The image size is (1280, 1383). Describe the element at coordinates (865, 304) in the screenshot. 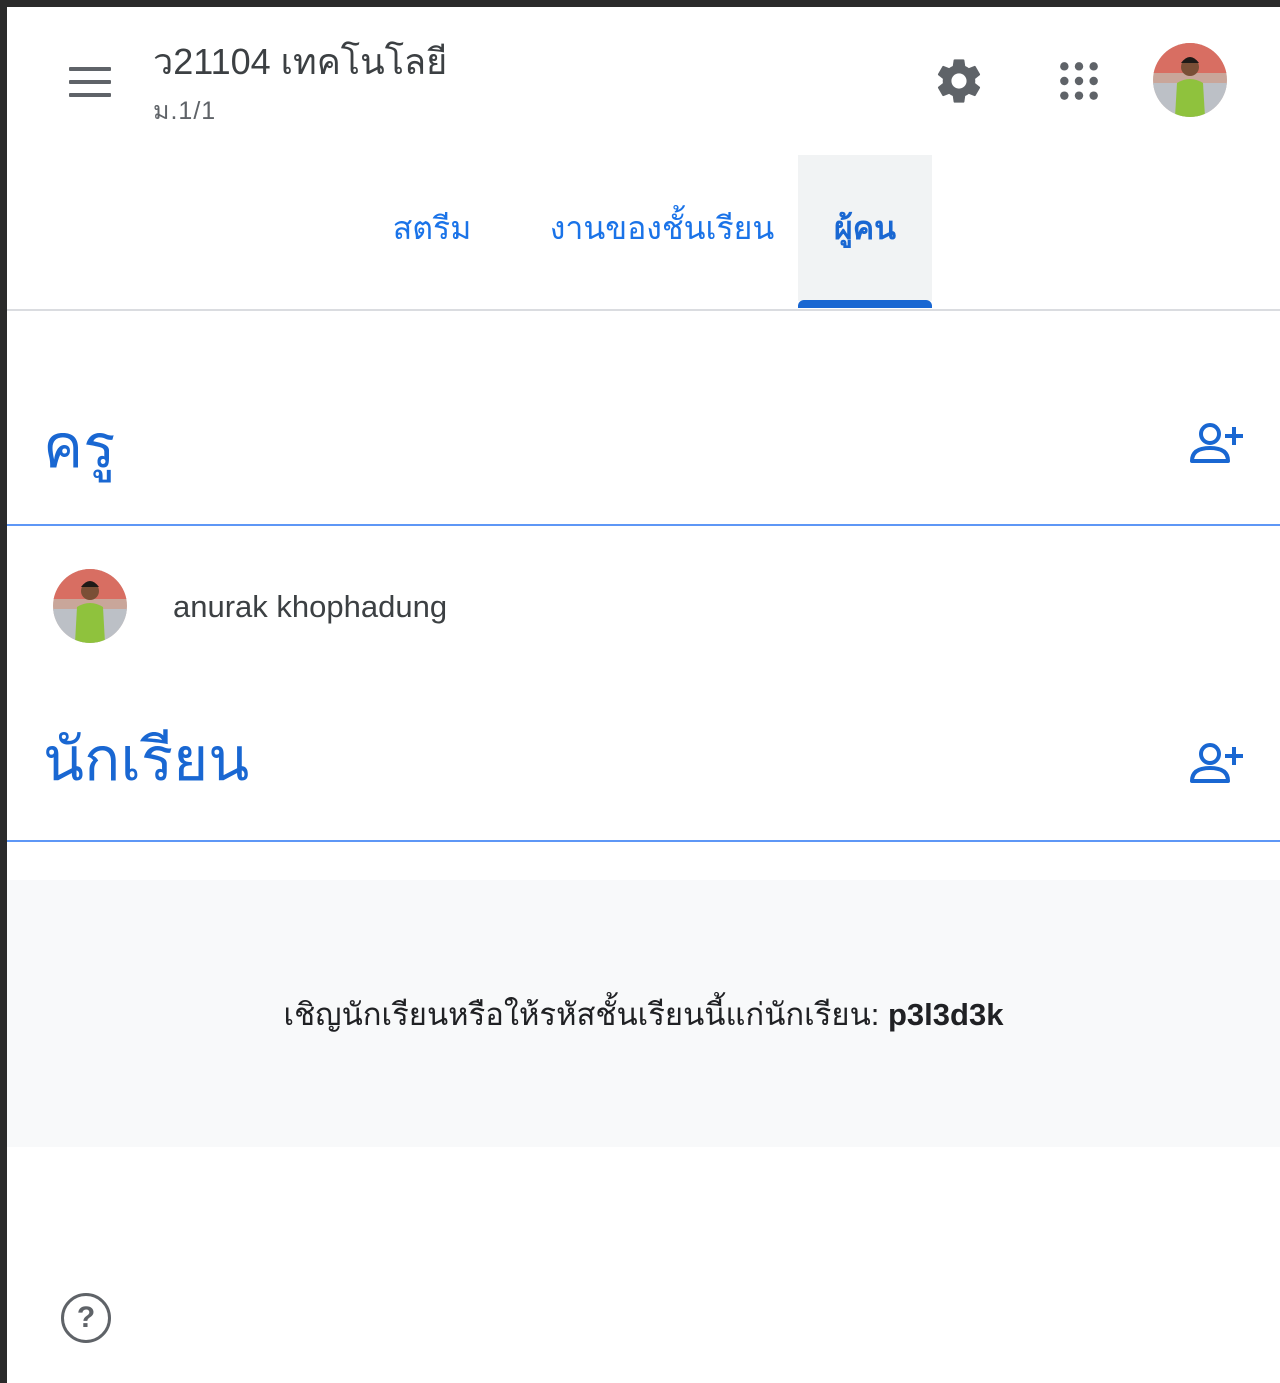

I see `active-tab-indicator` at that location.